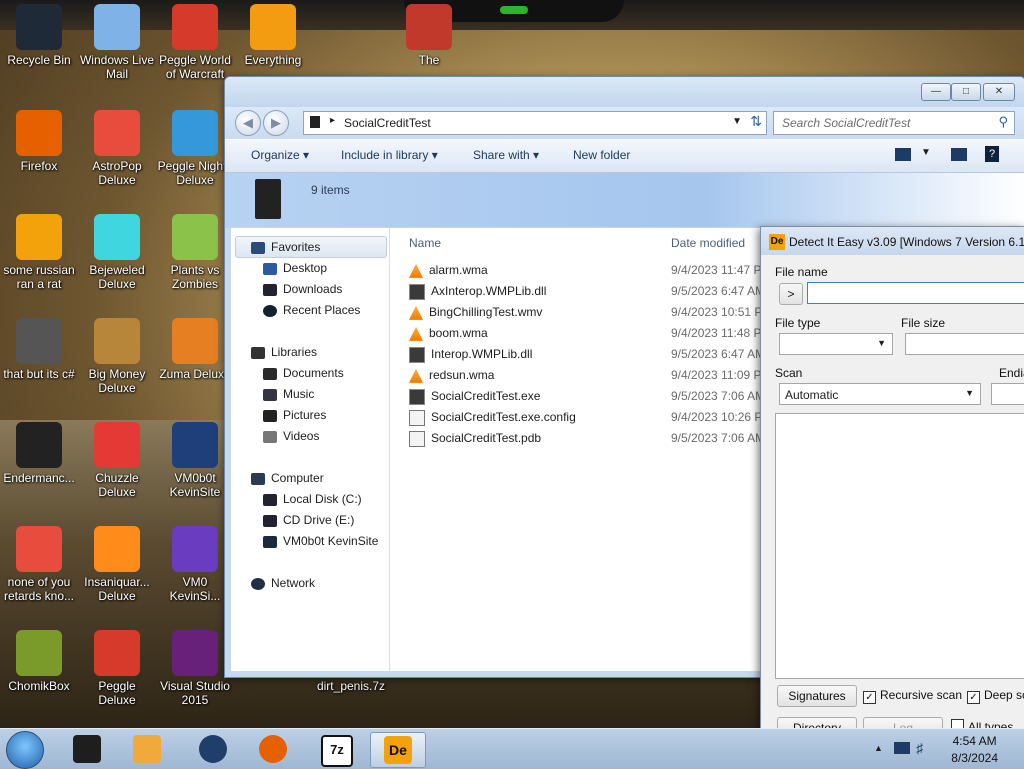  What do you see at coordinates (398, 750) in the screenshot?
I see `taskbar-detect-it-easy: De` at bounding box center [398, 750].